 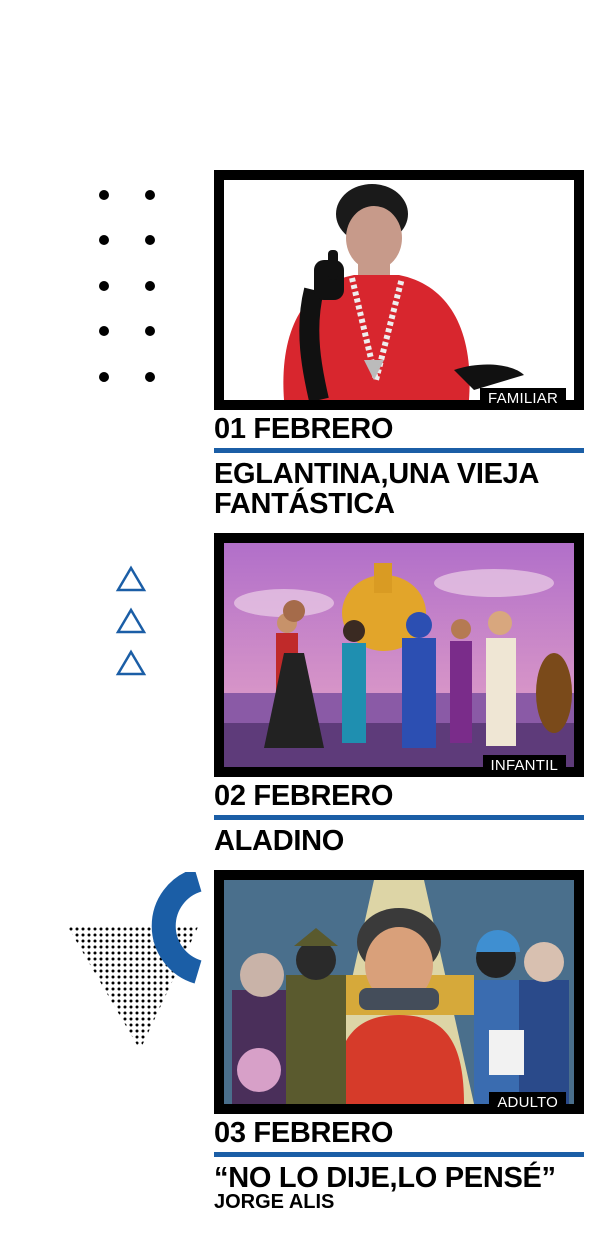 I want to click on event-title: ALADINO, so click(x=399, y=841).